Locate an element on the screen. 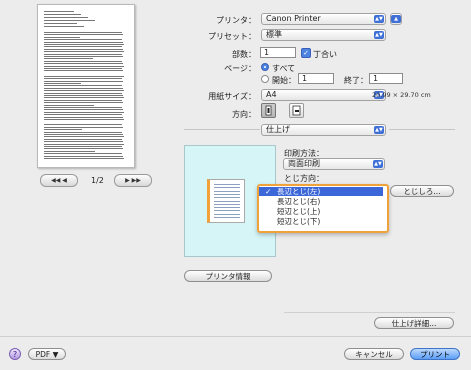  expand-dialog-button: ▲ is located at coordinates (396, 19).